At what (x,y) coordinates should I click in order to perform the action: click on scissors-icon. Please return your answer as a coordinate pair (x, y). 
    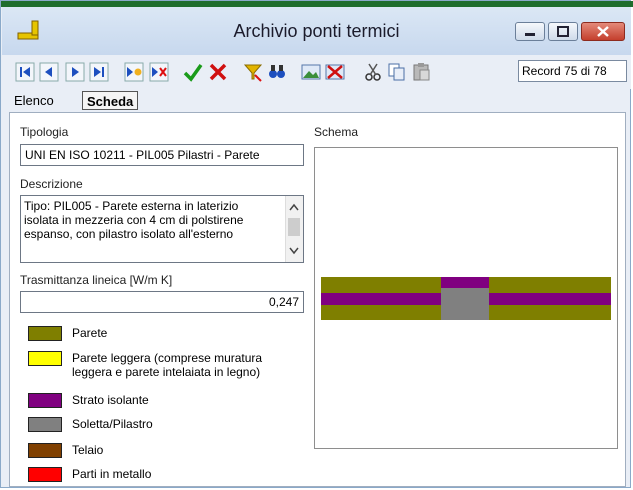
    Looking at the image, I should click on (373, 72).